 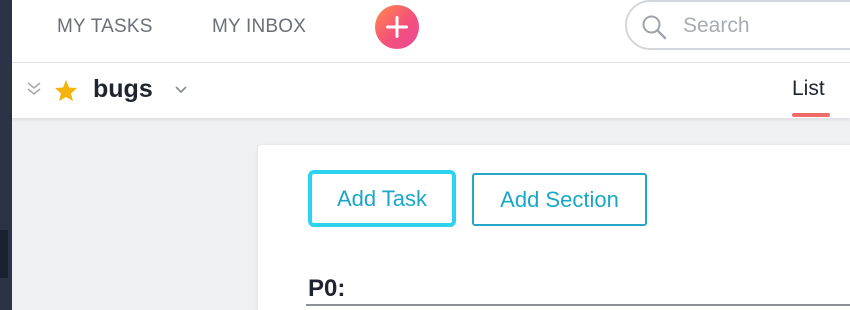 What do you see at coordinates (181, 90) in the screenshot?
I see `chevron-down-icon` at bounding box center [181, 90].